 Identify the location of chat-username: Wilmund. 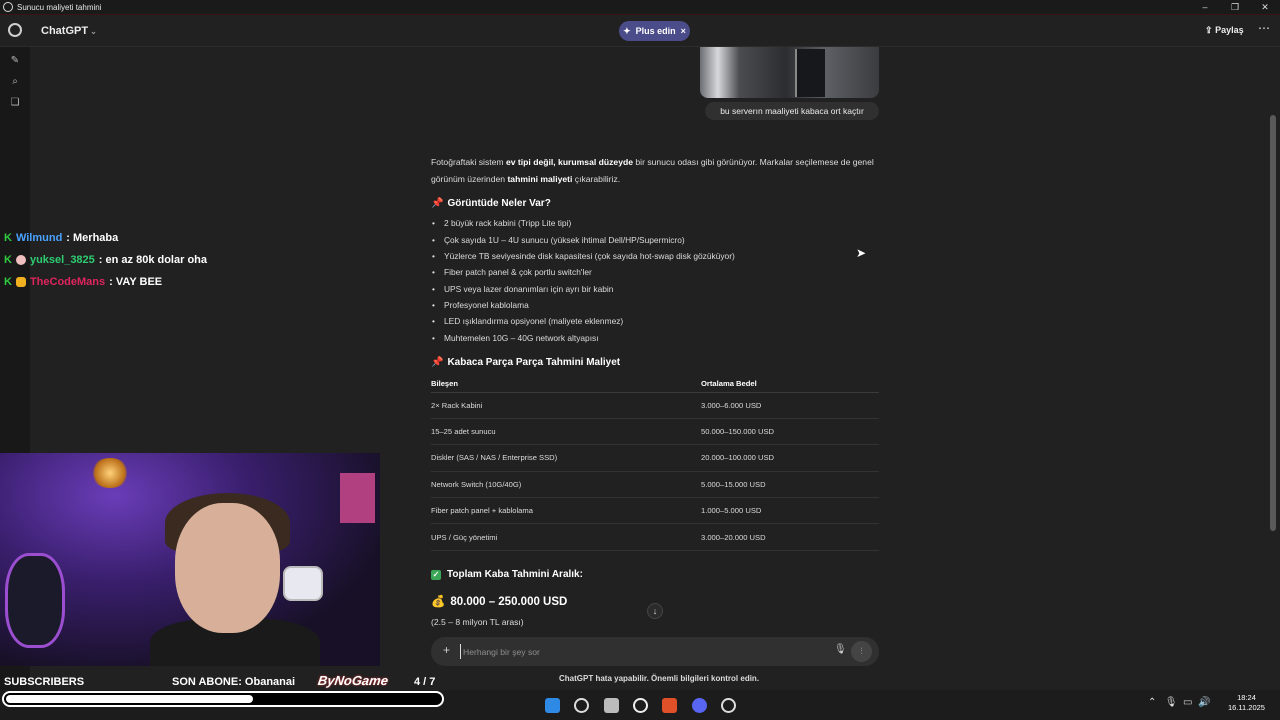
(39, 238).